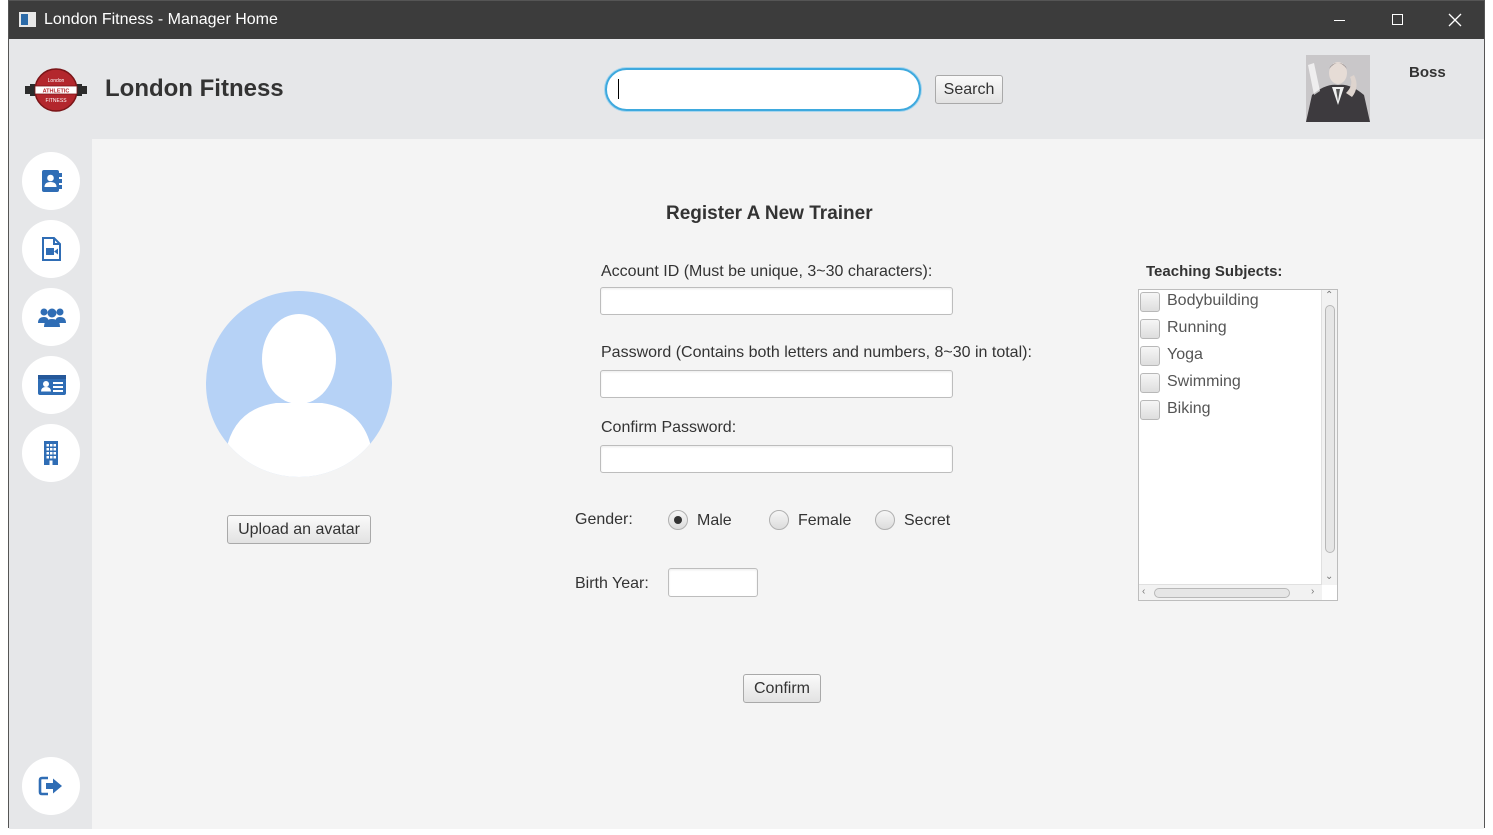 The width and height of the screenshot is (1493, 835). I want to click on password-field, so click(776, 384).